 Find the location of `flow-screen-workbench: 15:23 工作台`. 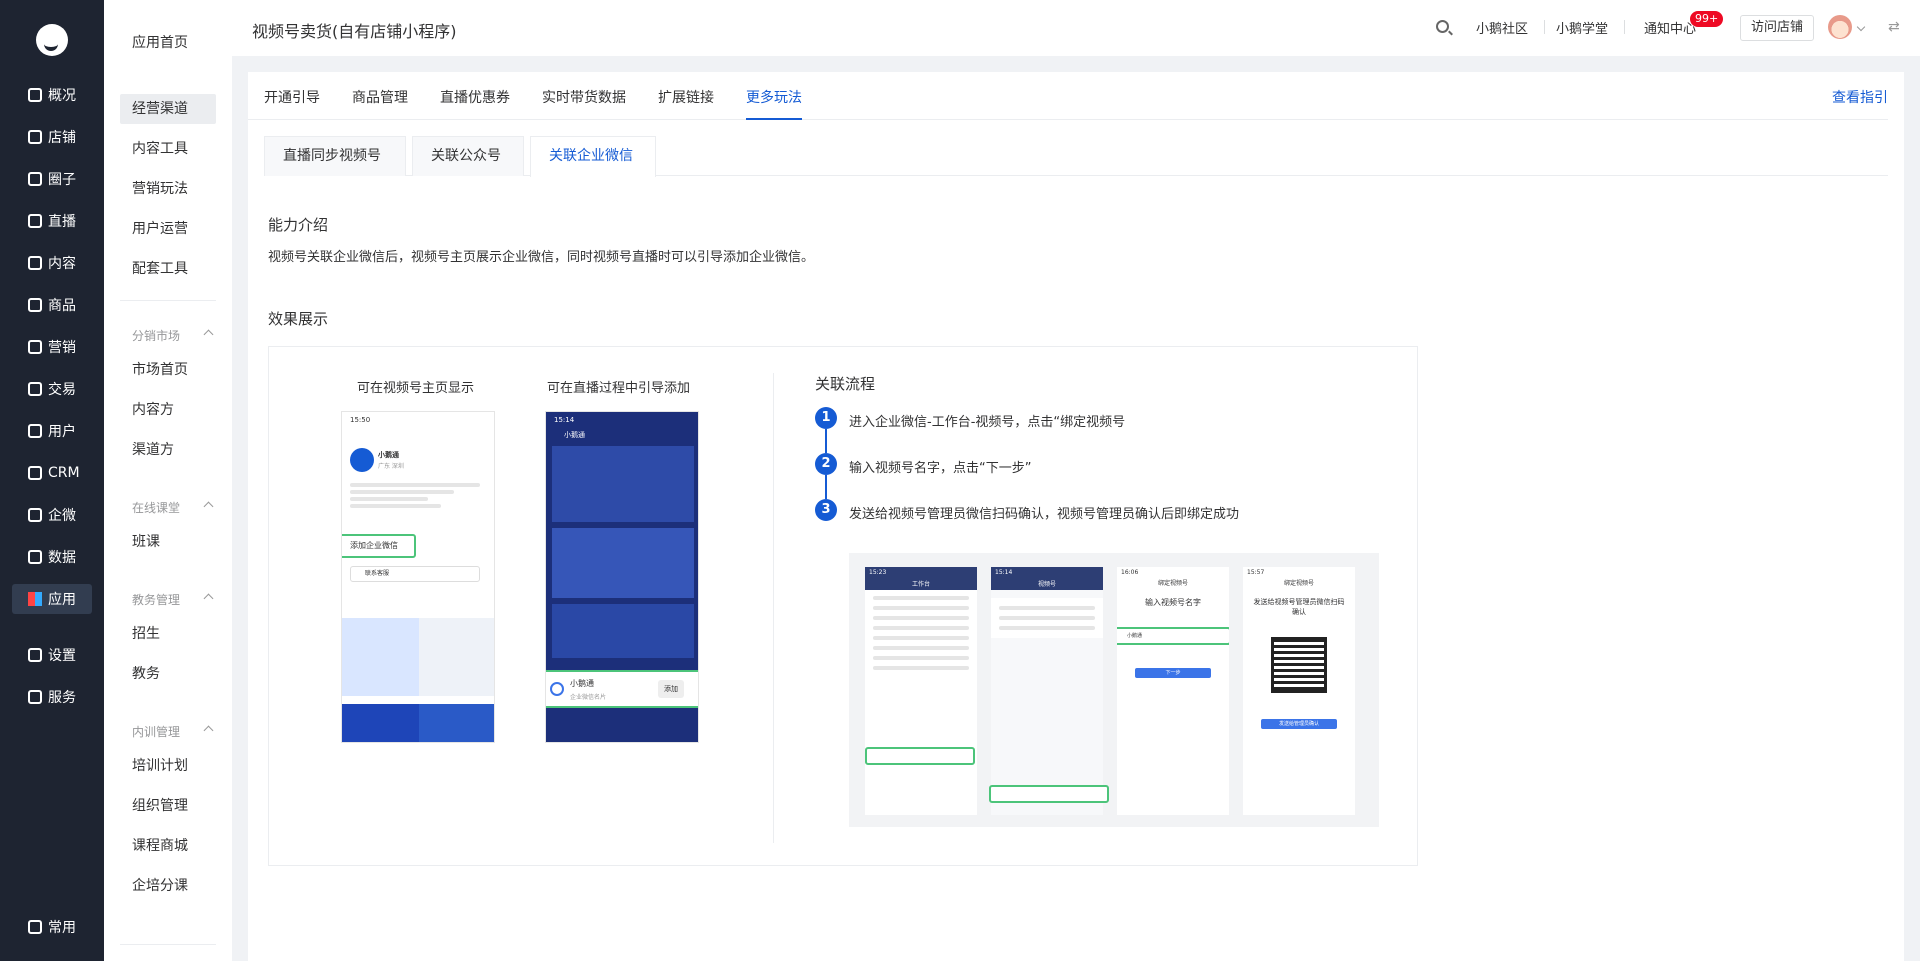

flow-screen-workbench: 15:23 工作台 is located at coordinates (921, 691).